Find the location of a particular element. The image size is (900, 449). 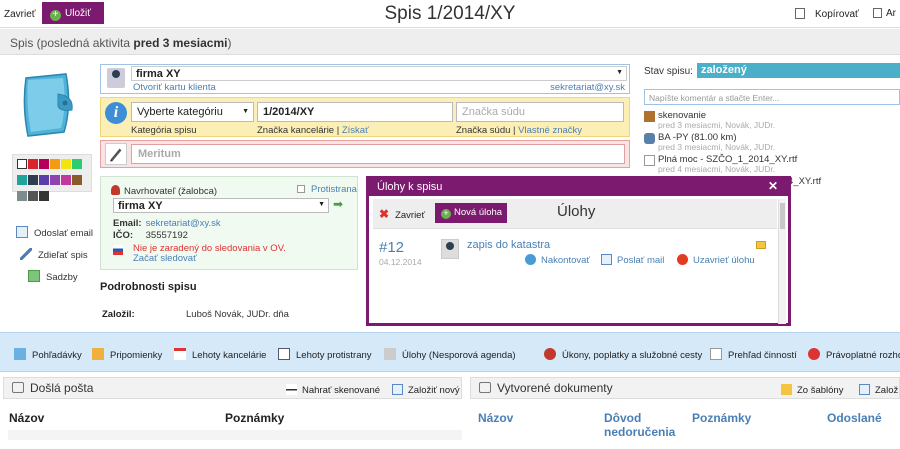

docs-col-sent: Odoslané is located at coordinates (854, 418).